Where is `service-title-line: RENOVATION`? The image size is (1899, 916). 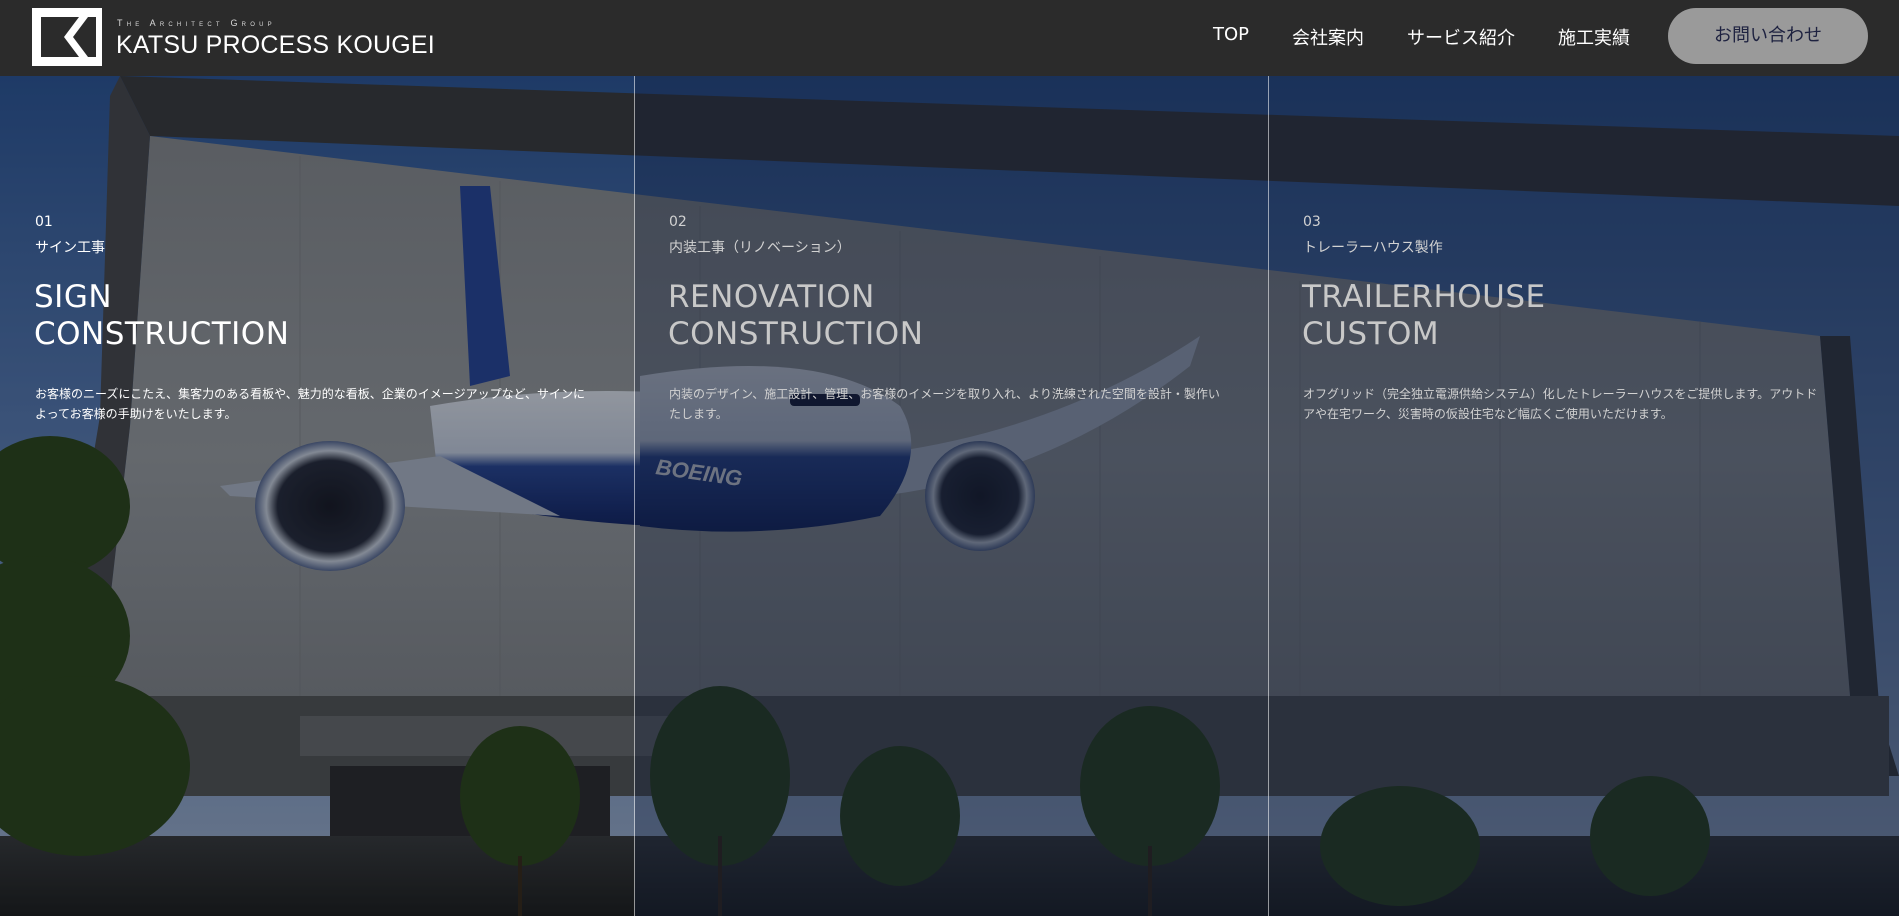
service-title-line: RENOVATION is located at coordinates (771, 297).